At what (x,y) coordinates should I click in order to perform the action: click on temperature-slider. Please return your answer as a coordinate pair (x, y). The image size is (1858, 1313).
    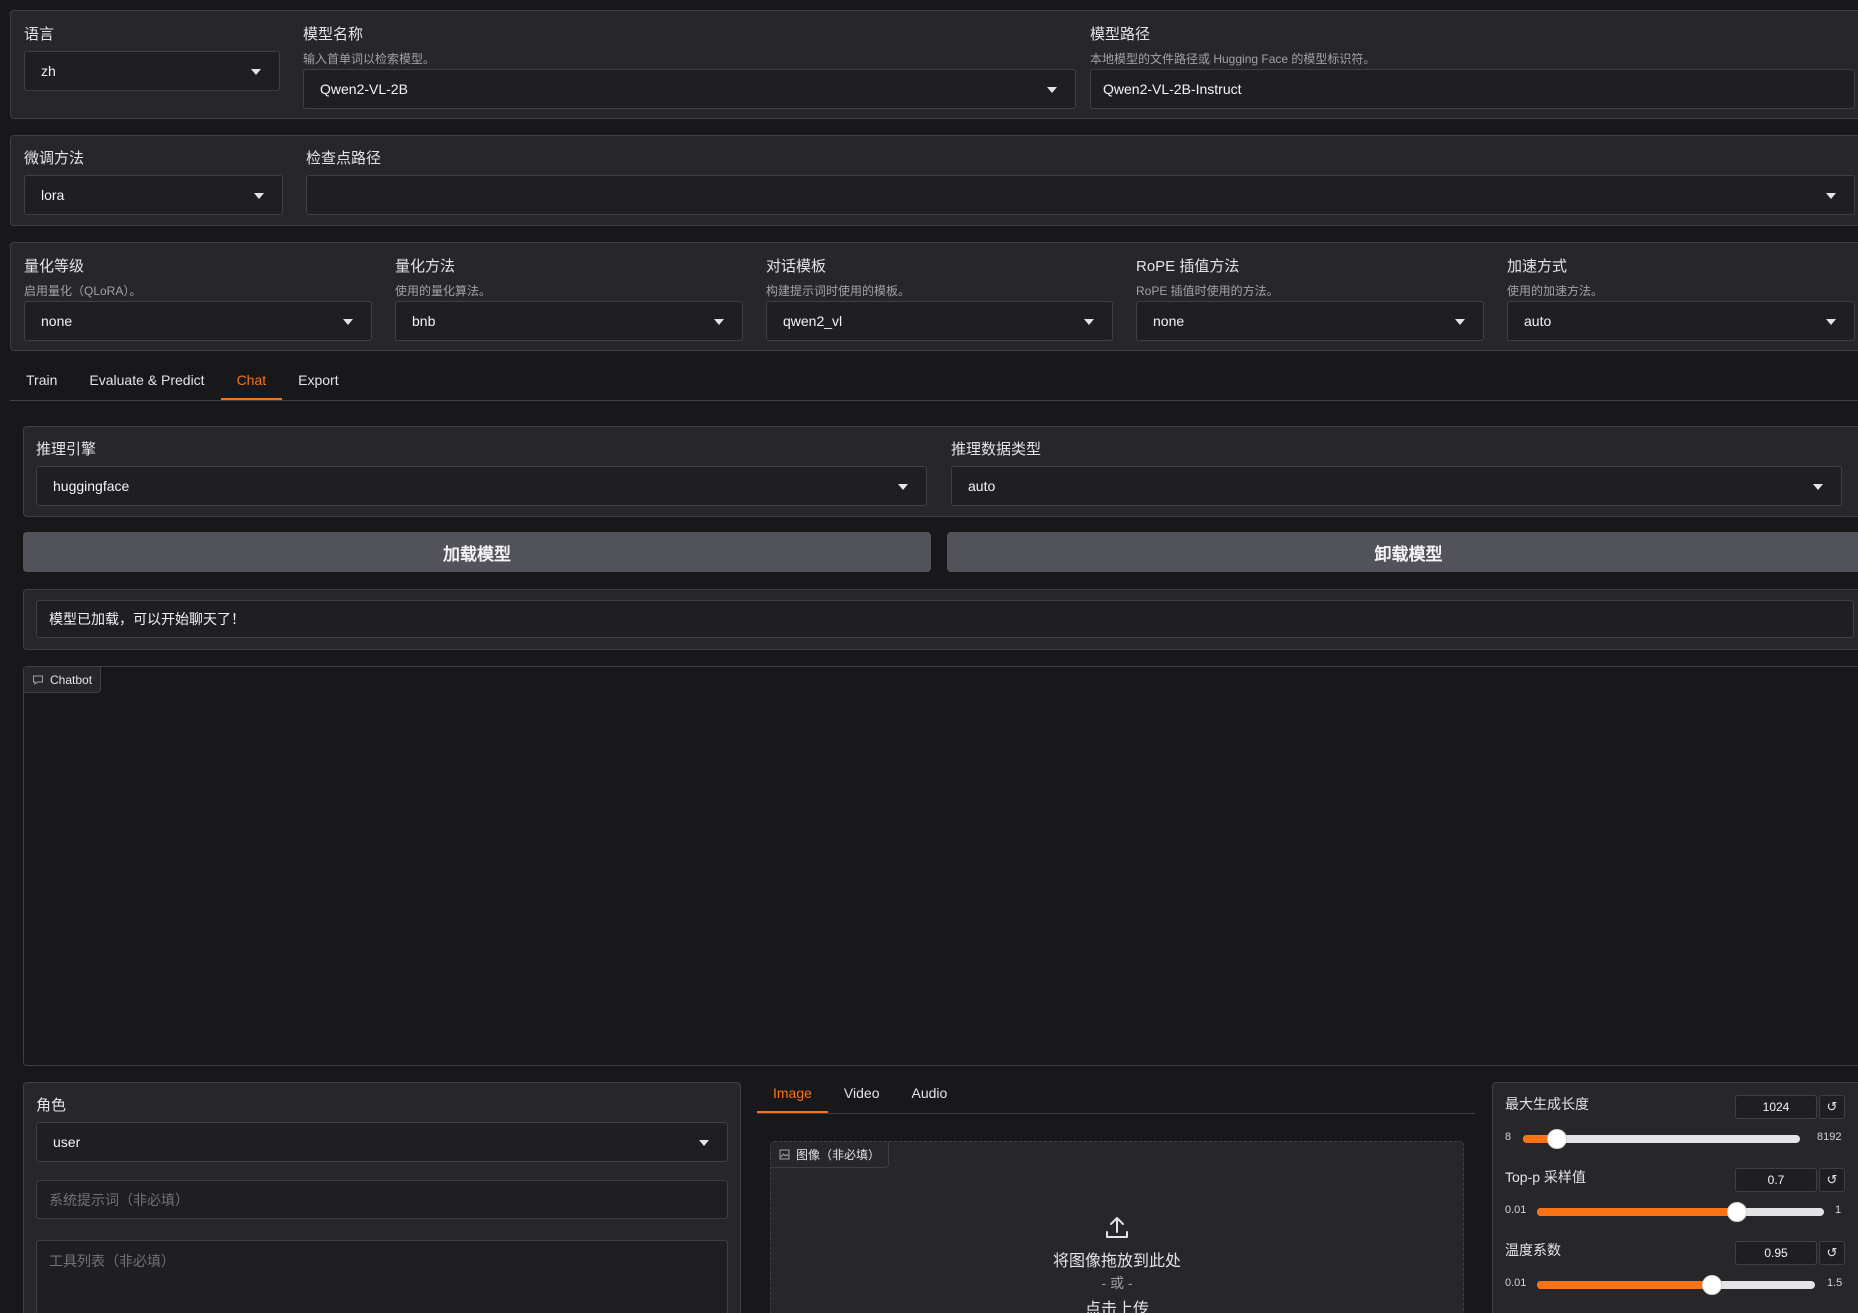
    Looking at the image, I should click on (1676, 1285).